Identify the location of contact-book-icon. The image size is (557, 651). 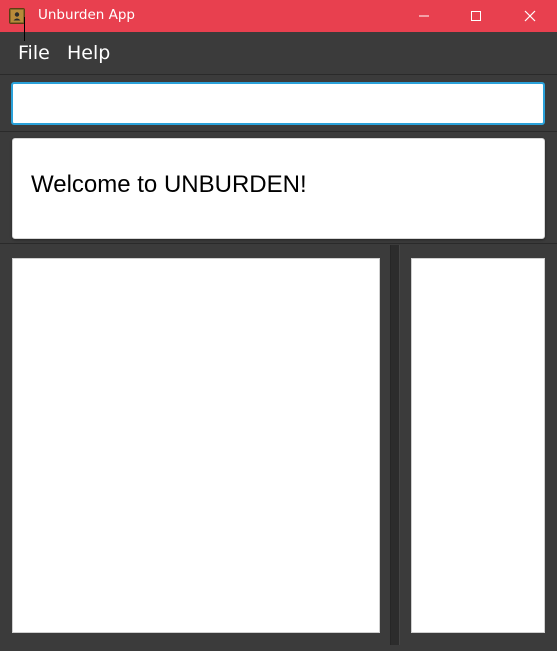
(17, 16).